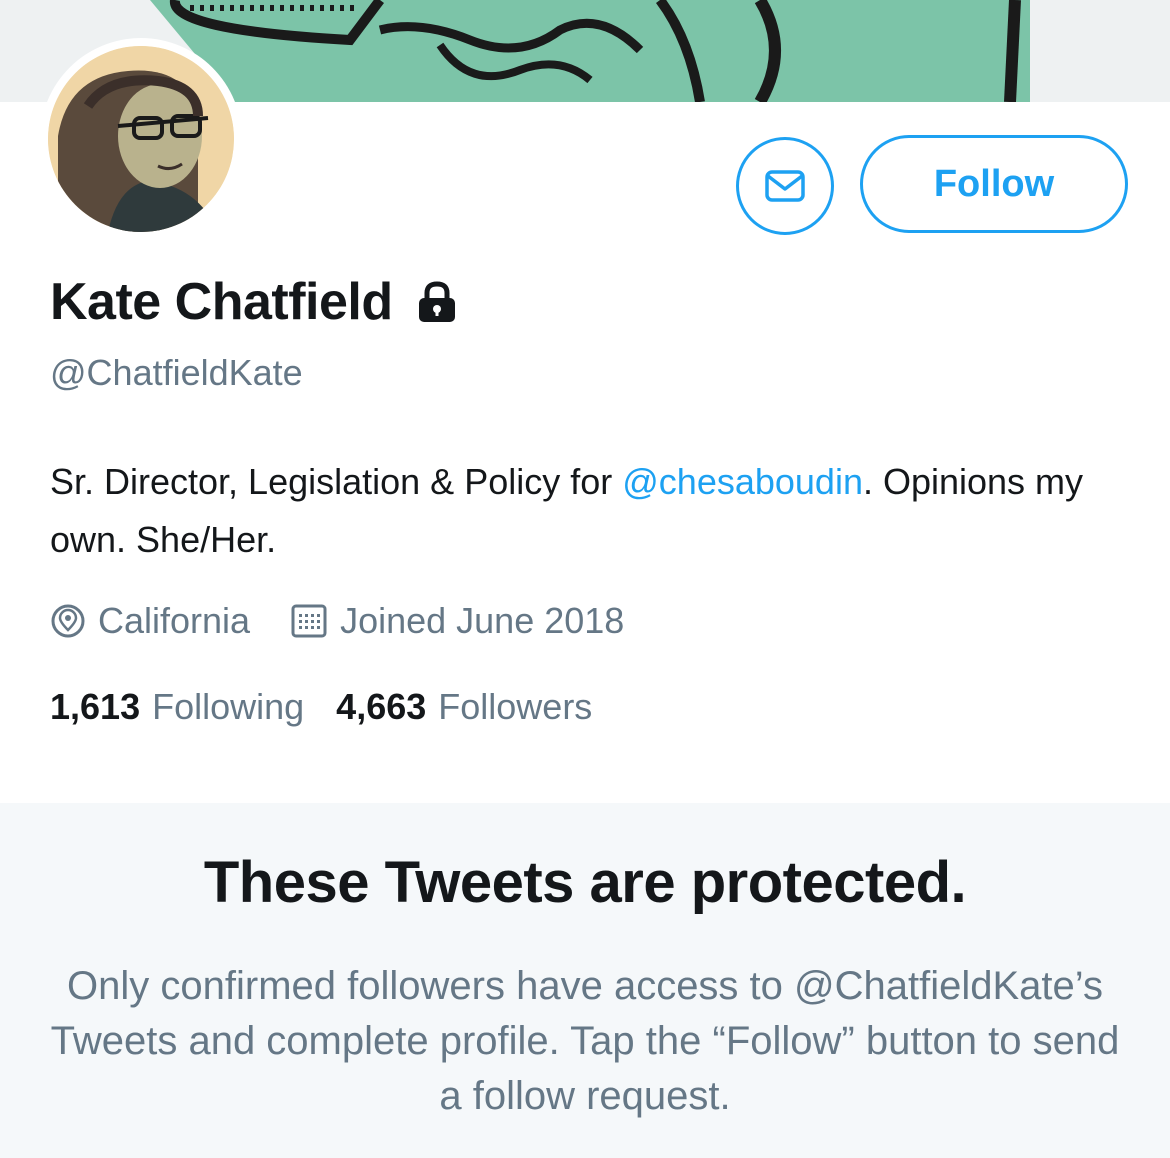 Image resolution: width=1170 pixels, height=1158 pixels. I want to click on location-item: California, so click(150, 621).